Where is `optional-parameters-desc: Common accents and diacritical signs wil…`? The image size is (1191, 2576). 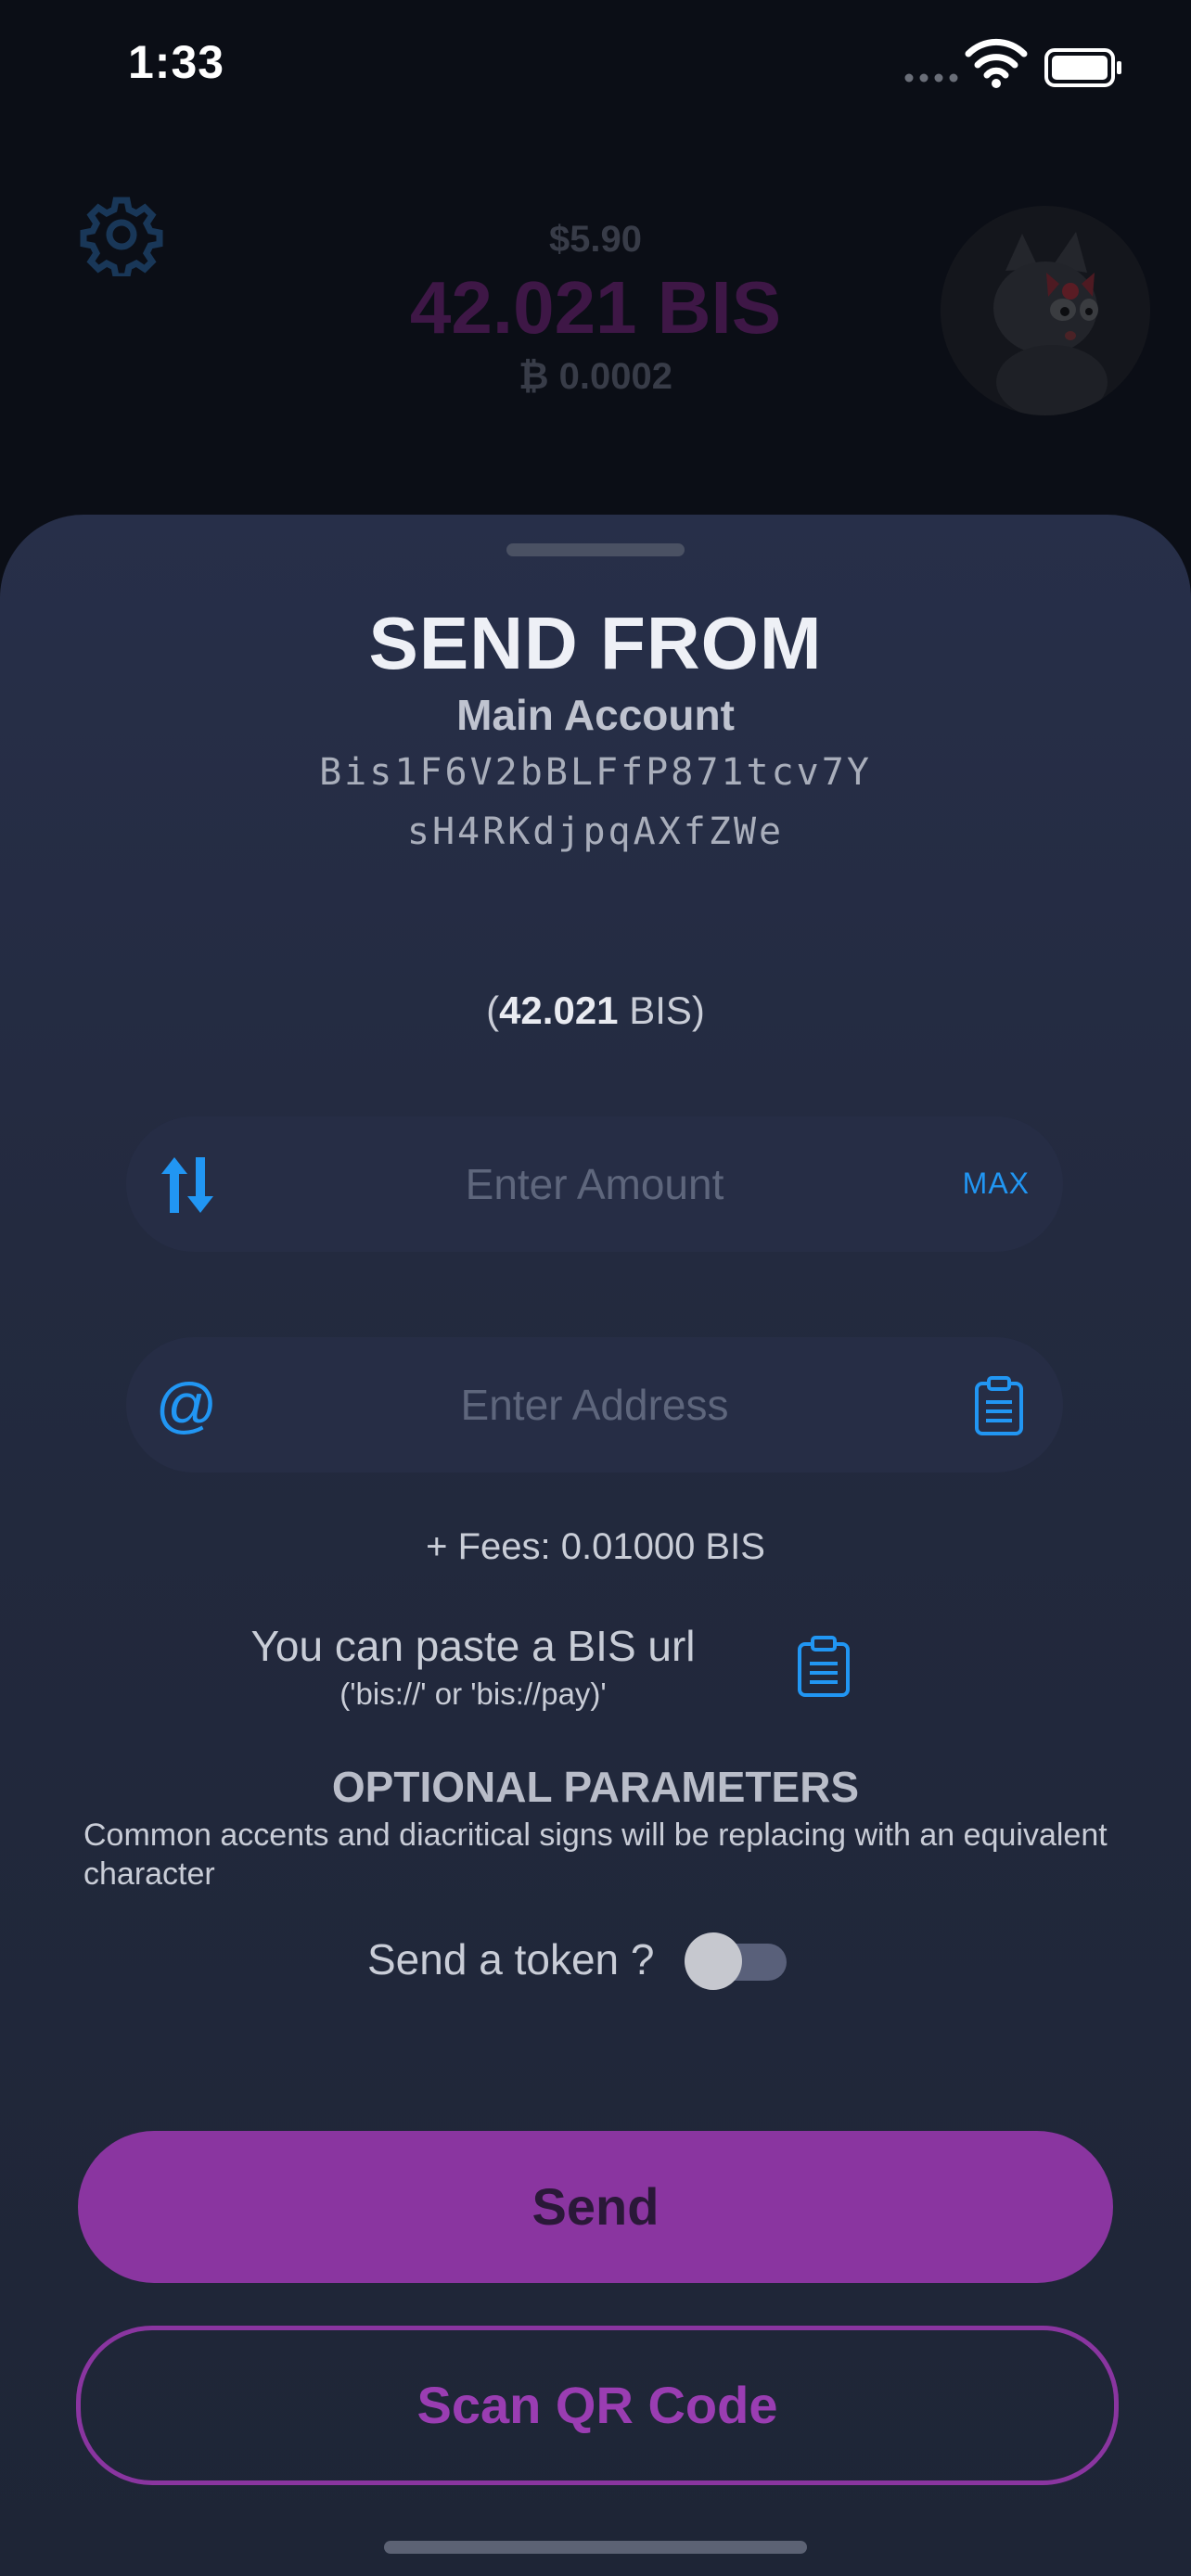
optional-parameters-desc: Common accents and diacritical signs wil… is located at coordinates (595, 1854).